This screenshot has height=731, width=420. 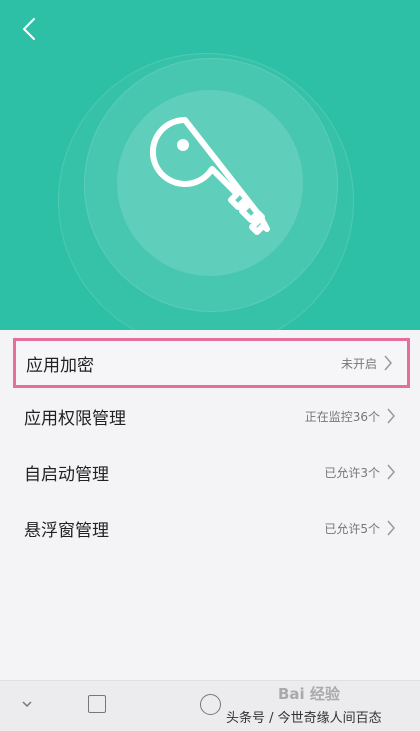 What do you see at coordinates (210, 416) in the screenshot?
I see `menu-item-app-permissions: 应用权限管理 正在监控36个` at bounding box center [210, 416].